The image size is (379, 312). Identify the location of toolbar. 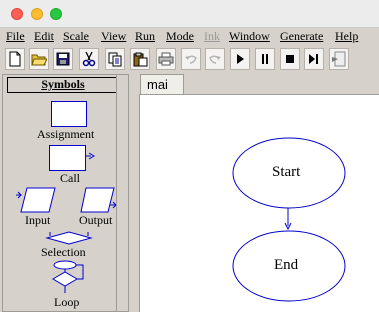
(189, 59).